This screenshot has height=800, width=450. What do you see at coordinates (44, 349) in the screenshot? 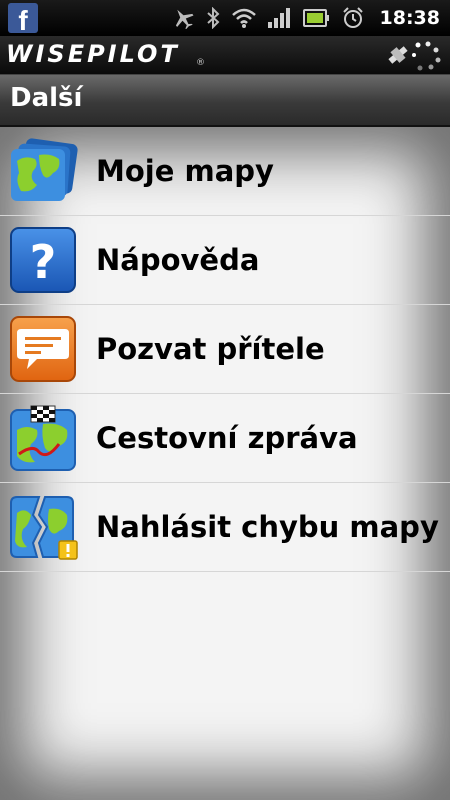
I see `message-icon` at bounding box center [44, 349].